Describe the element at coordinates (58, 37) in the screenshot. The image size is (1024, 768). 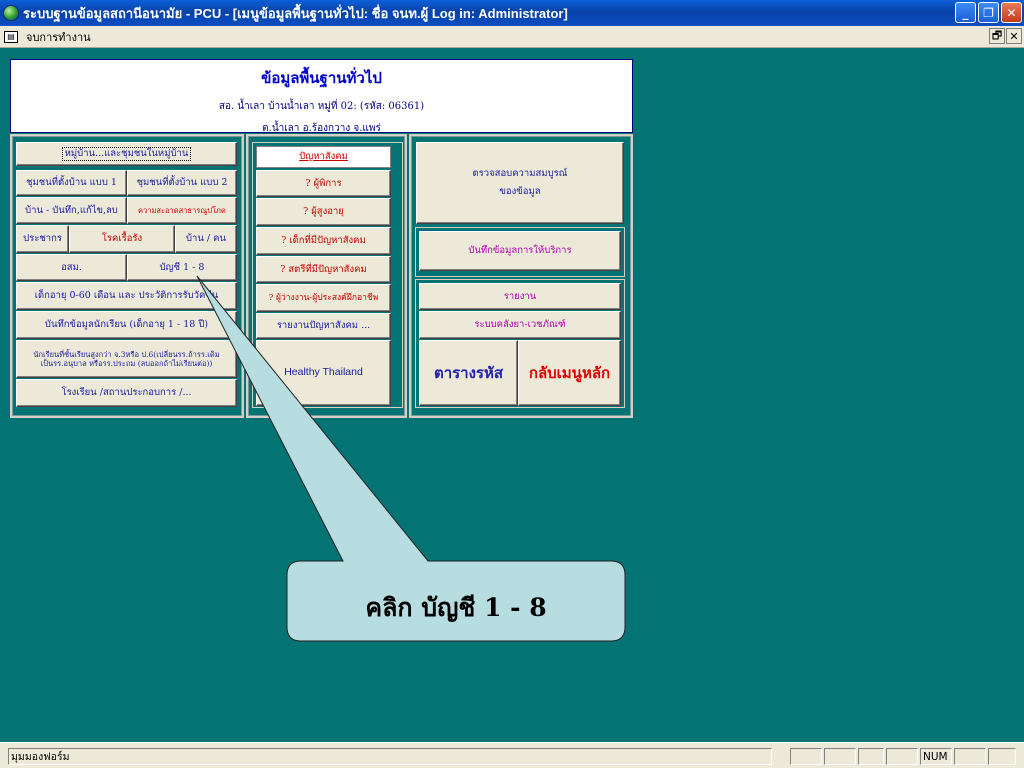
I see `menu-exit: จบการทำงาน` at that location.